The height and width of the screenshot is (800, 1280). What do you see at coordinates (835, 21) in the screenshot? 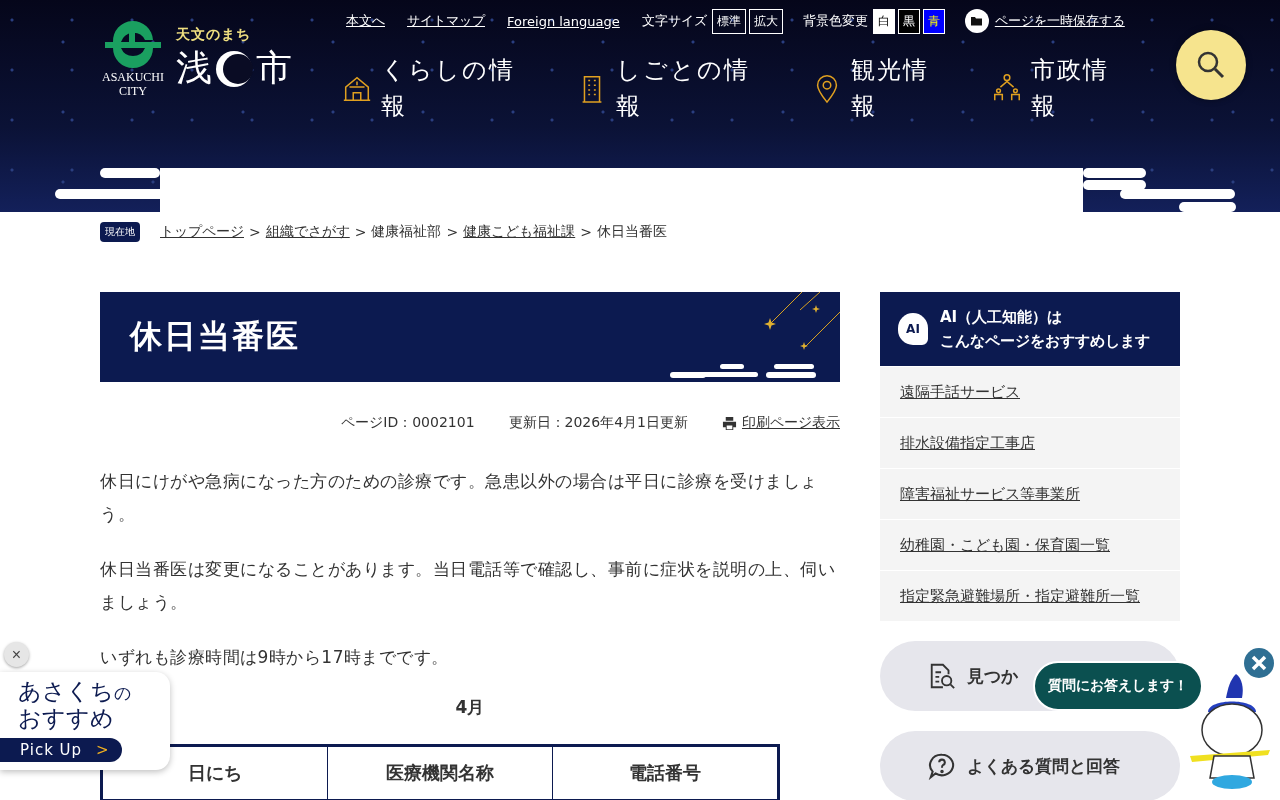
I see `background-color-label: 背景色変更` at bounding box center [835, 21].